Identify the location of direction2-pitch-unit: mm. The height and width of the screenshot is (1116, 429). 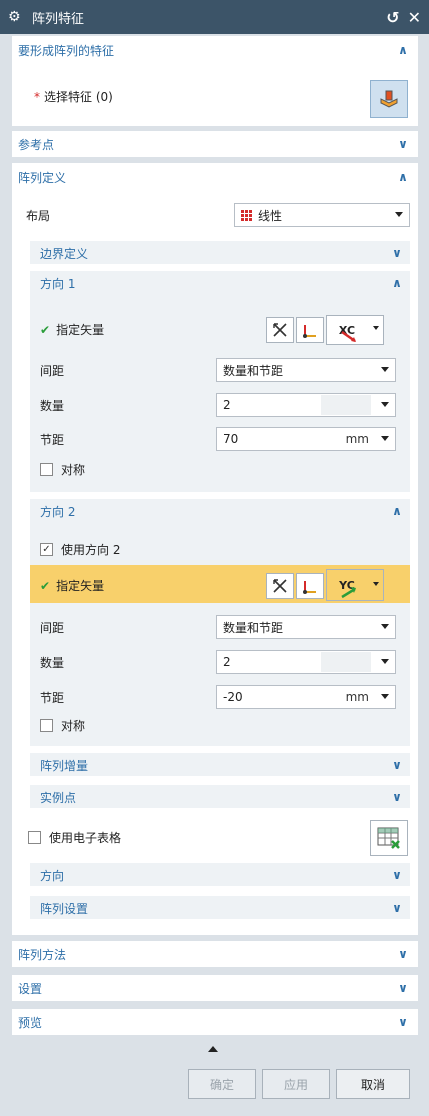
(357, 697).